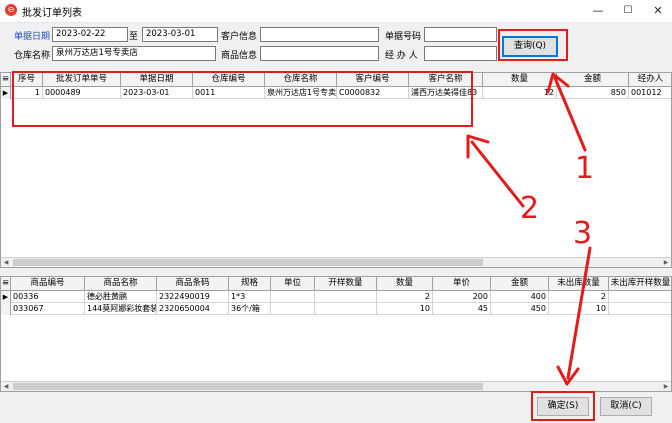  Describe the element at coordinates (570, 114) in the screenshot. I see `arrow-1-shaft` at that location.